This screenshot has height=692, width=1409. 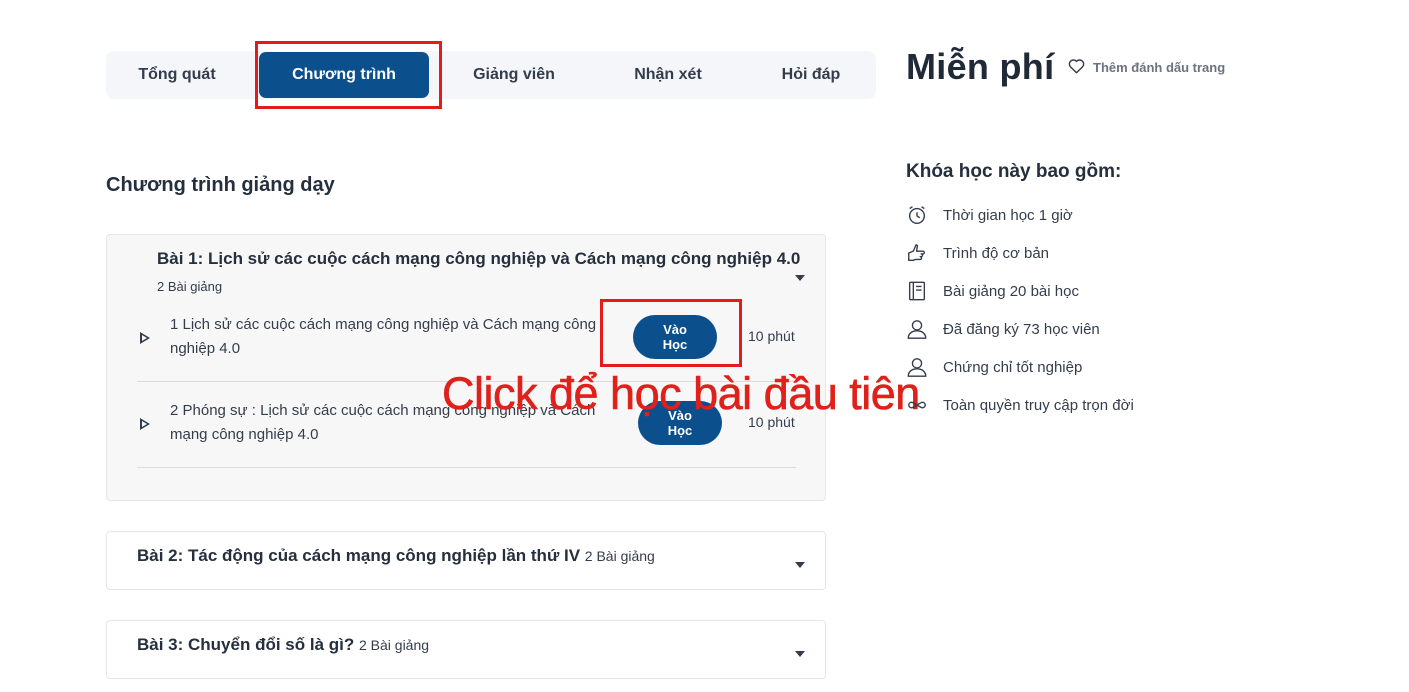 I want to click on lecture-1-duration: 10 phút, so click(x=771, y=336).